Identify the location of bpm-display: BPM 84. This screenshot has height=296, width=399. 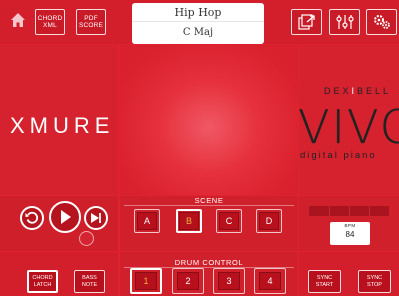
(350, 233).